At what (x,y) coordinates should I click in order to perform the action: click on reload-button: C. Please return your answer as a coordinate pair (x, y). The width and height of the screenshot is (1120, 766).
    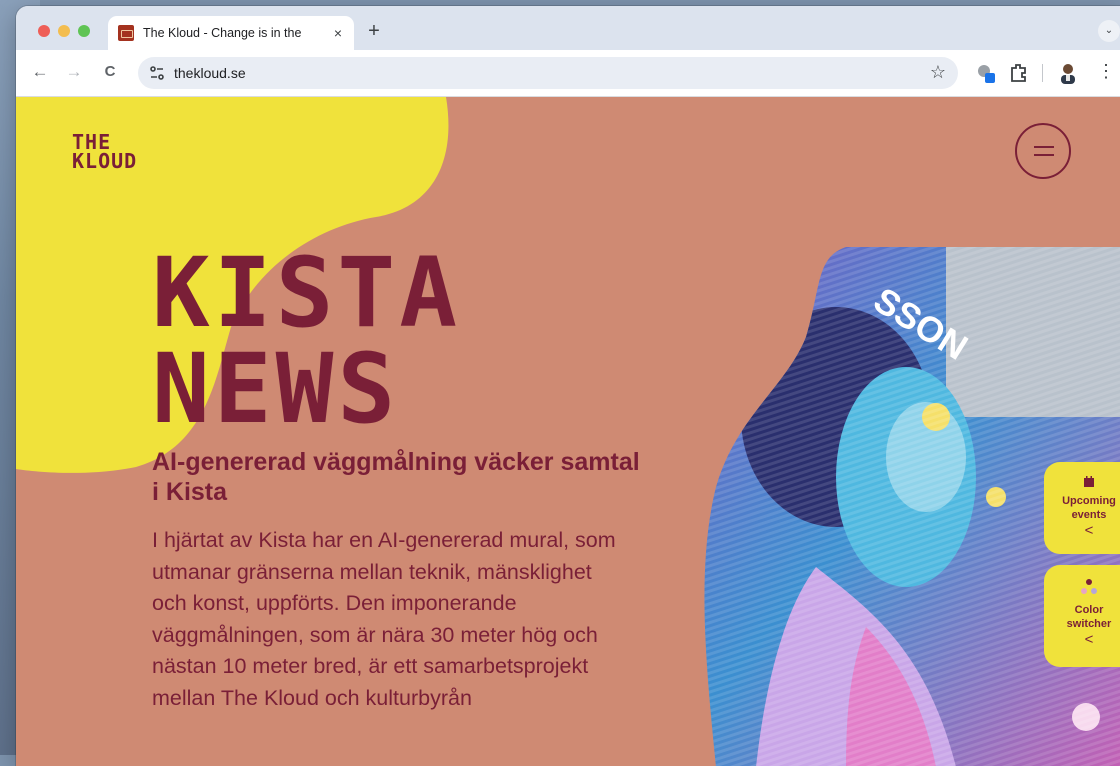
    Looking at the image, I should click on (110, 71).